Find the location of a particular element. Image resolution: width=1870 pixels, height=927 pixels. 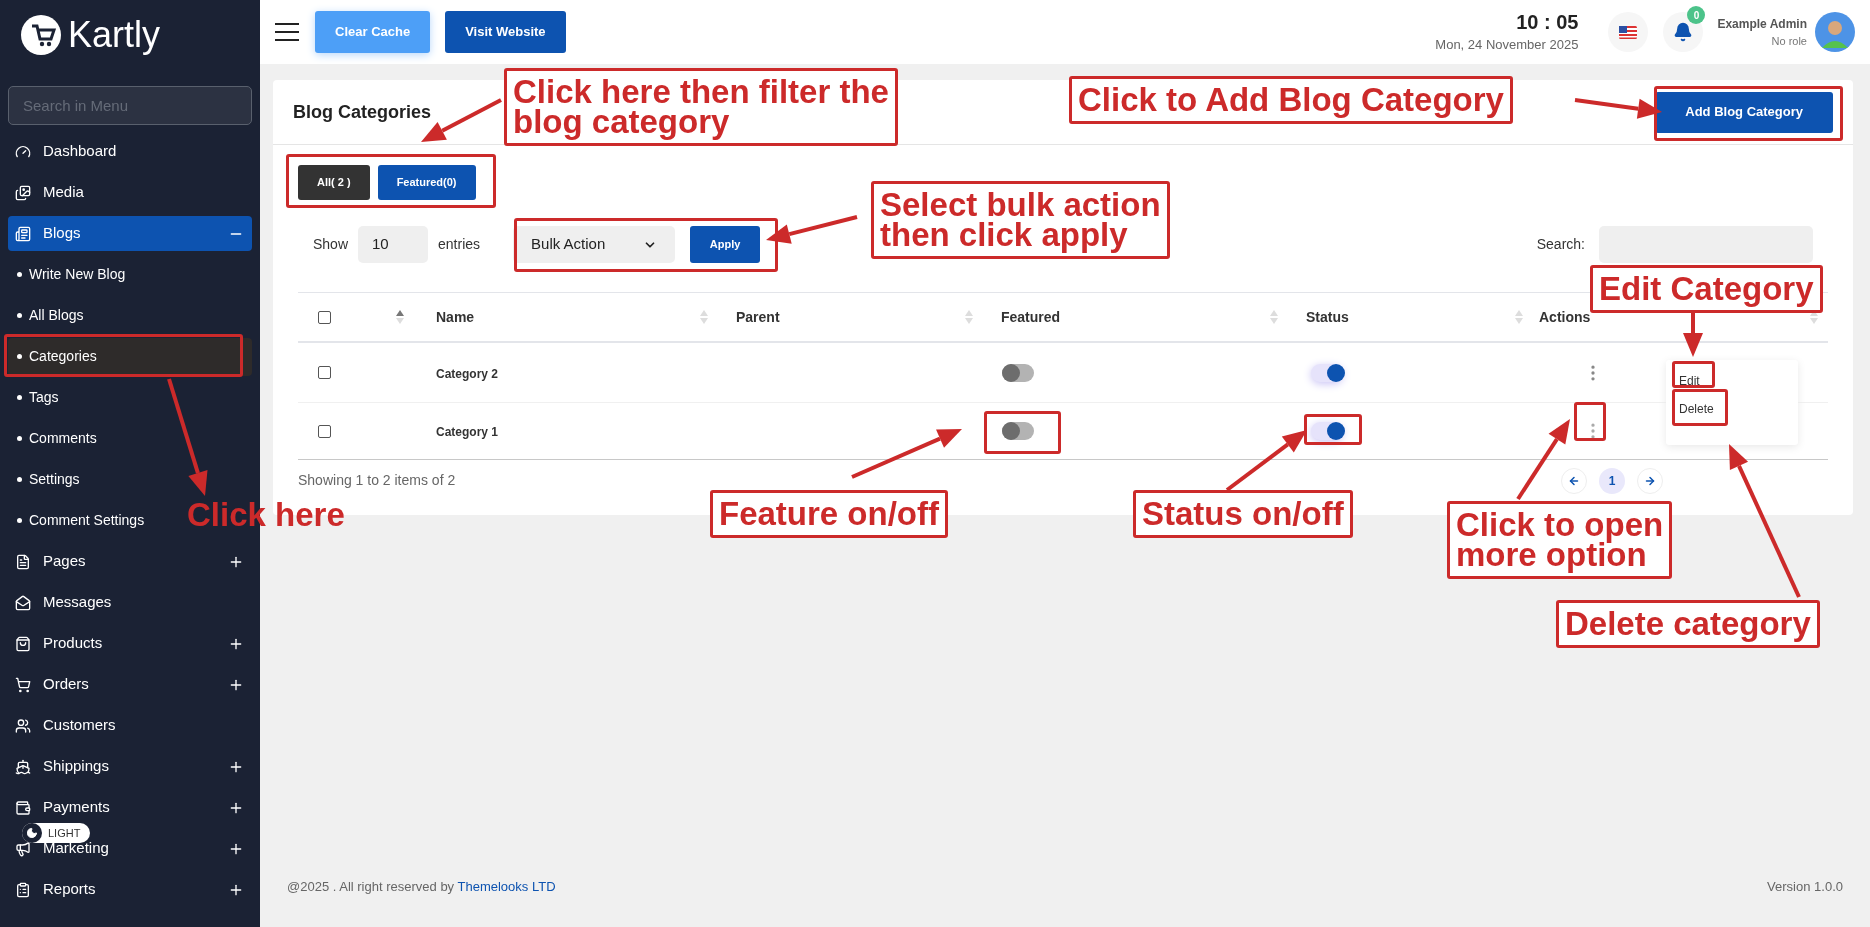

table-info: Showing 1 to 2 items of 2 is located at coordinates (377, 480).